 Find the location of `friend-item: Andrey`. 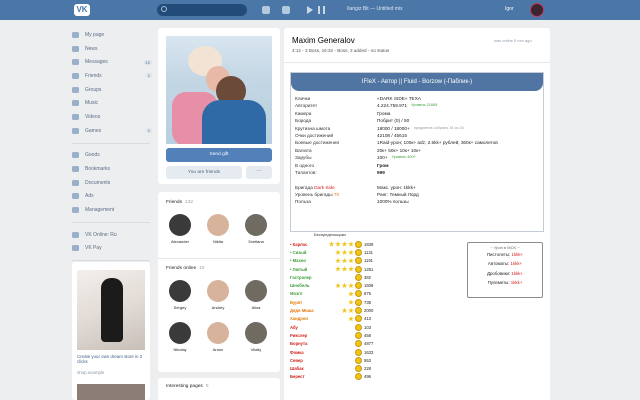

friend-item: Andrey is located at coordinates (218, 295).